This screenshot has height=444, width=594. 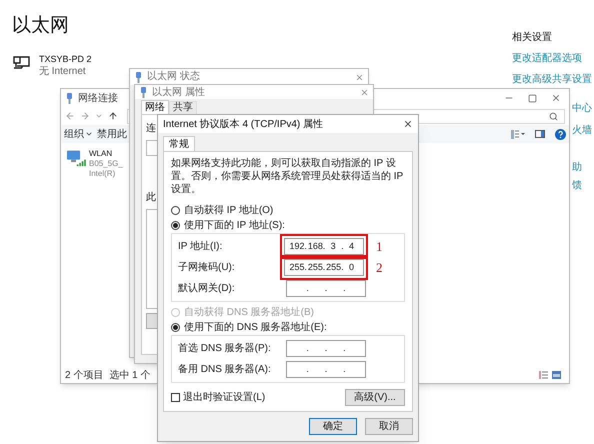 What do you see at coordinates (65, 59) in the screenshot?
I see `adapter-name: TXSYB-PD 2` at bounding box center [65, 59].